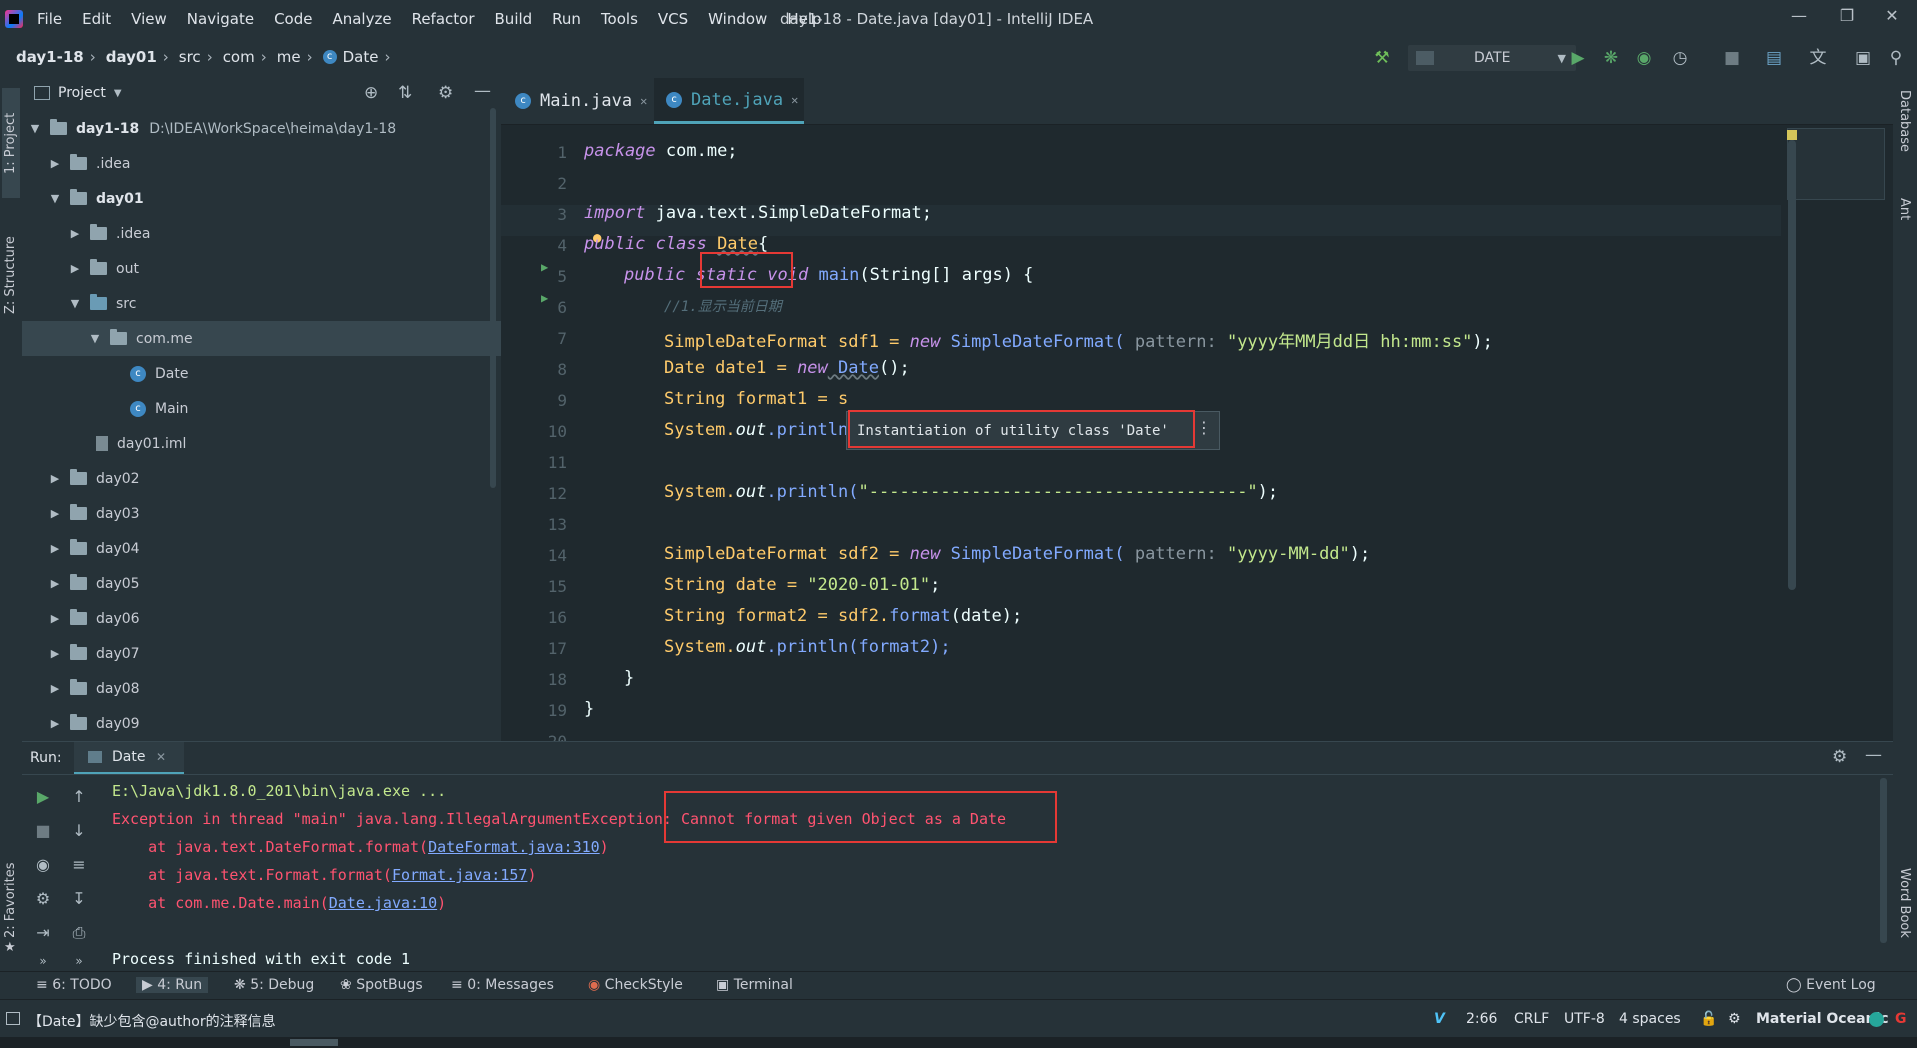  What do you see at coordinates (79, 865) in the screenshot?
I see `soft-wrap-icon: ≡` at bounding box center [79, 865].